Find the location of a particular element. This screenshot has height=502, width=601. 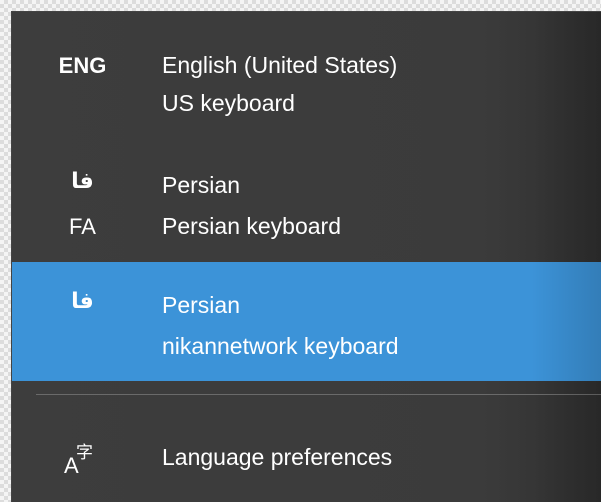

language-code-secondary: FA is located at coordinates (82, 226).